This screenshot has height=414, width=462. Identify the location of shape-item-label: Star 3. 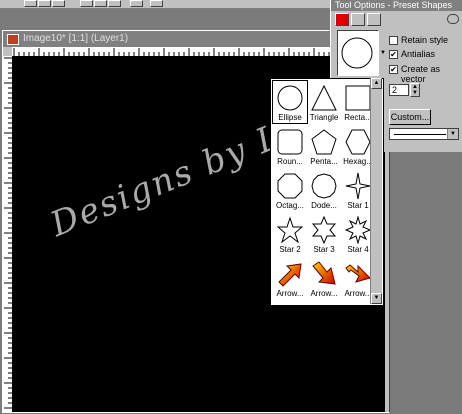
(324, 249).